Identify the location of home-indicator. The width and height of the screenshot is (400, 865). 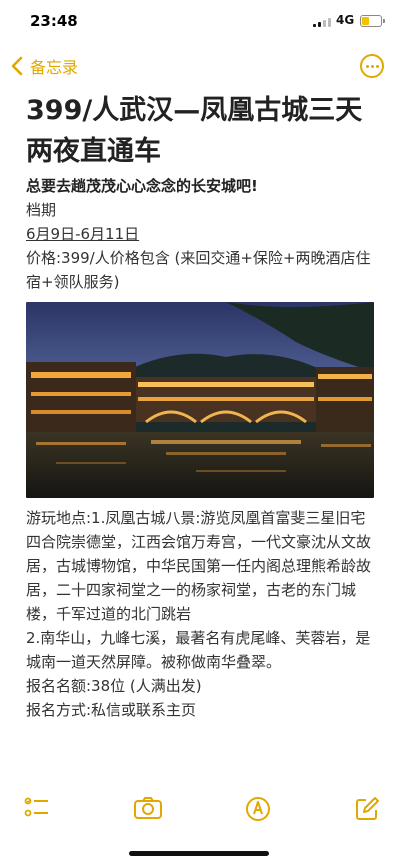
(199, 853).